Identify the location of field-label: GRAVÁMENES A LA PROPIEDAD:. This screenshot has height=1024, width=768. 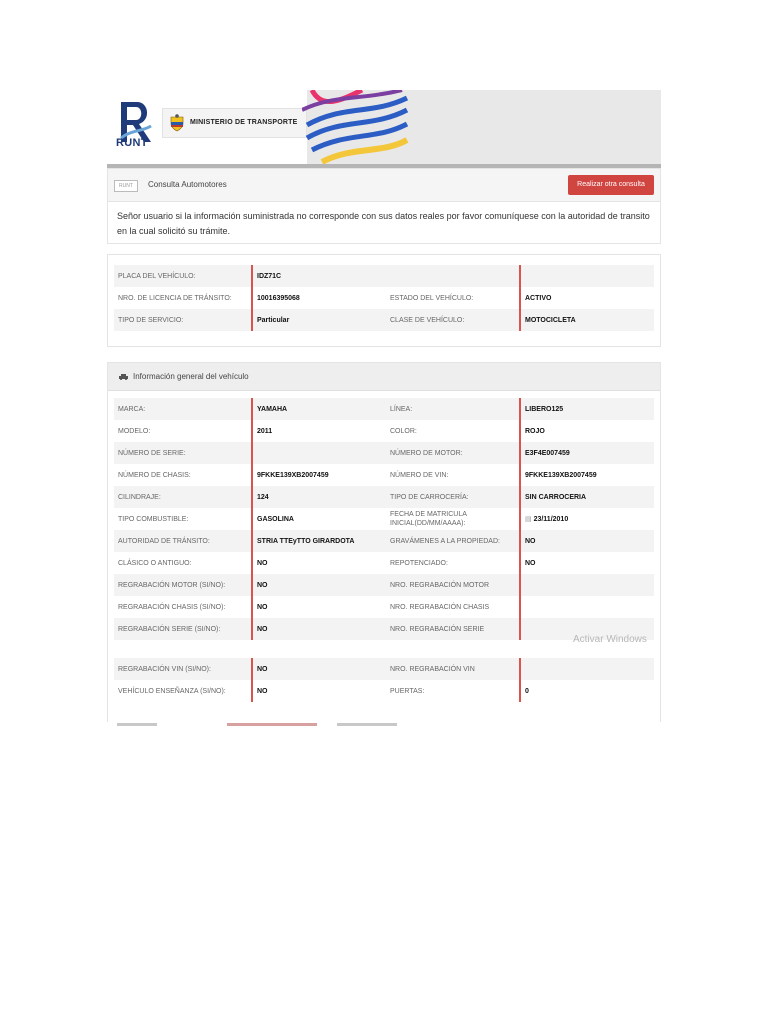
(453, 541).